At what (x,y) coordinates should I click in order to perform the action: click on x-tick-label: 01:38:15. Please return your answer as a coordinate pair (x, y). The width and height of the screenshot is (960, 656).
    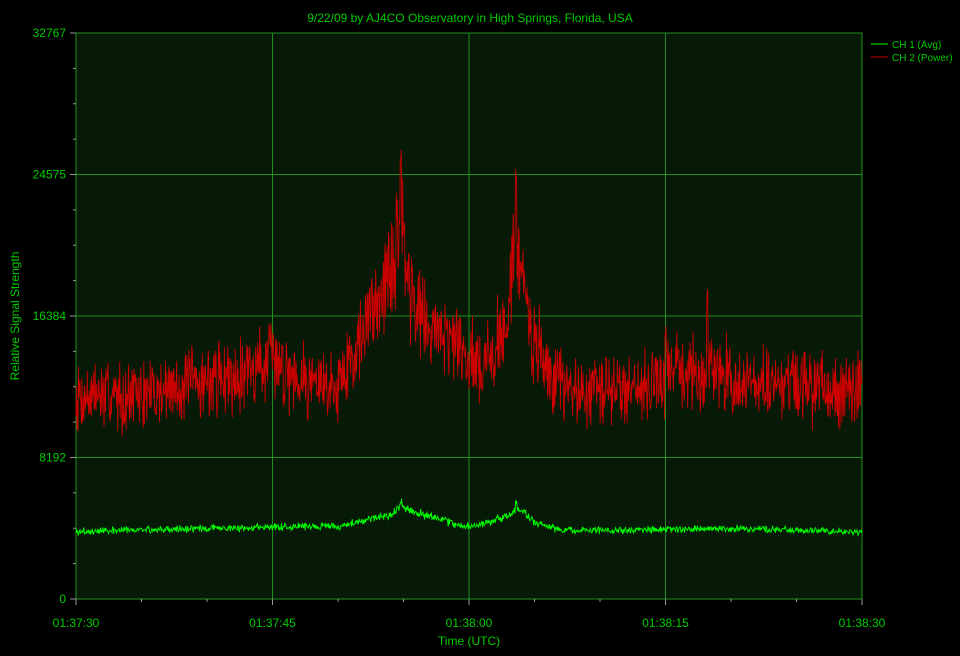
    Looking at the image, I should click on (665, 623).